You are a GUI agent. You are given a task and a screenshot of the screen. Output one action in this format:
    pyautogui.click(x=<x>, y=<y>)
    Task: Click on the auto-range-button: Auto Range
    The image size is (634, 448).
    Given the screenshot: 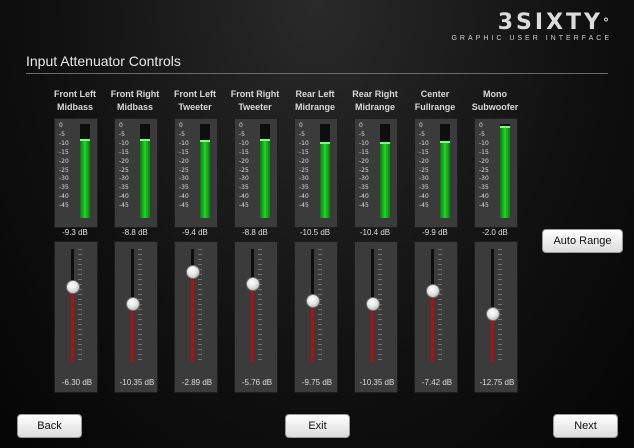 What is the action you would take?
    pyautogui.click(x=582, y=241)
    